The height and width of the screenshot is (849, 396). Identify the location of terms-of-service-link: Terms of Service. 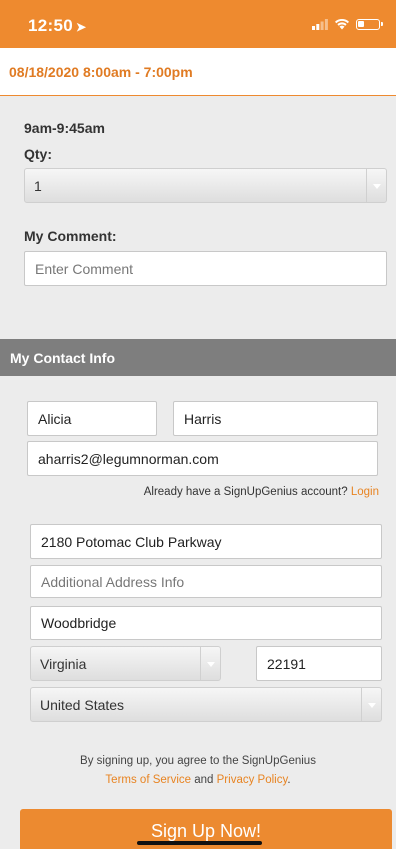
(148, 780).